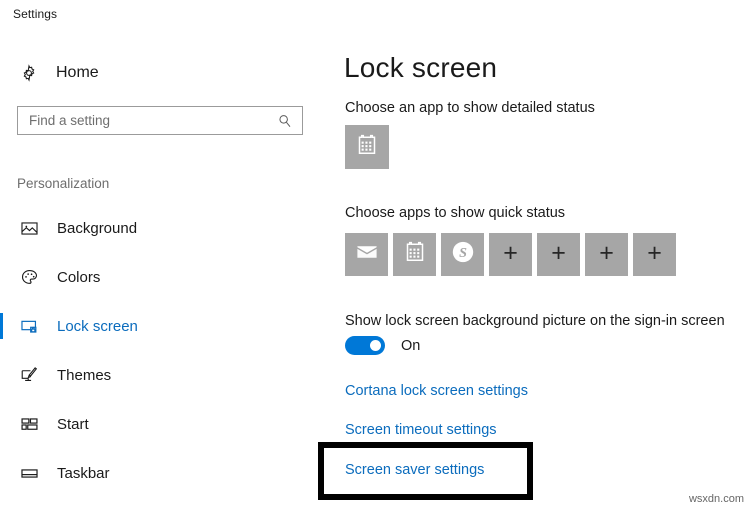  I want to click on skype-icon: S, so click(463, 254).